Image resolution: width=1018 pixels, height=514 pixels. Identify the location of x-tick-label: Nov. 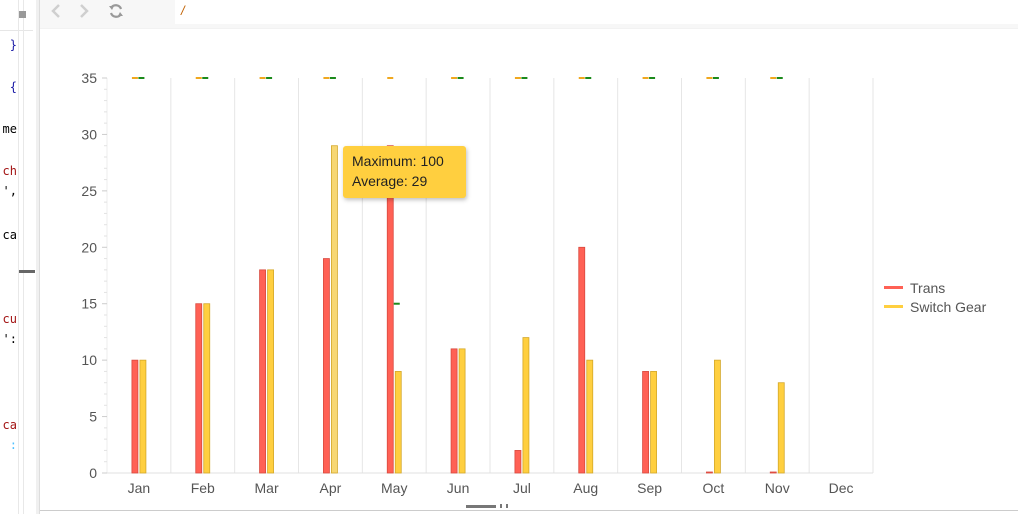
(777, 488).